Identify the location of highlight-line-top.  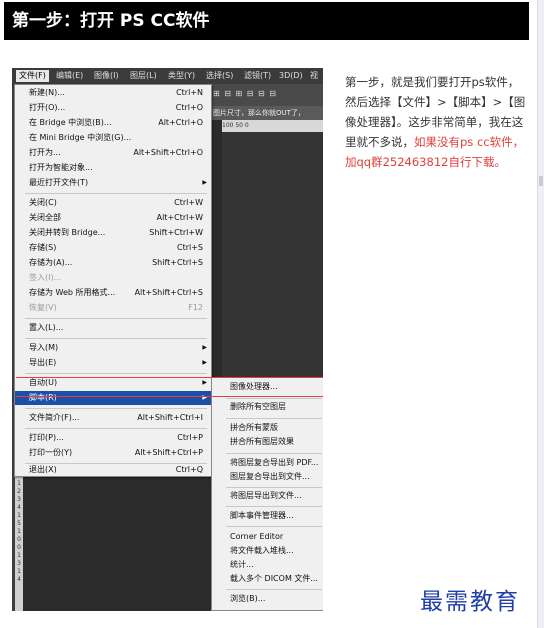
(169, 377).